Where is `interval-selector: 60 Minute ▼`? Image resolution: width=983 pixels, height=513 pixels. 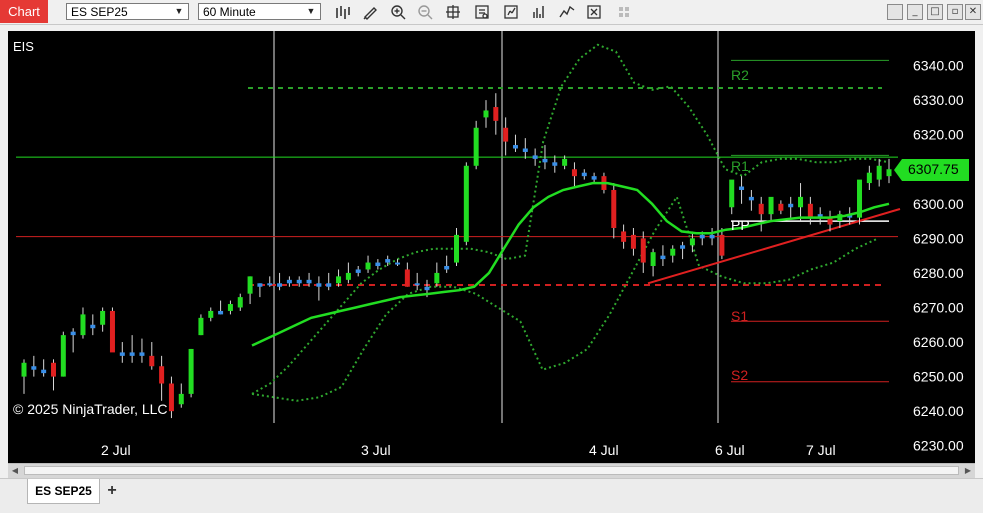
interval-selector: 60 Minute ▼ is located at coordinates (259, 11).